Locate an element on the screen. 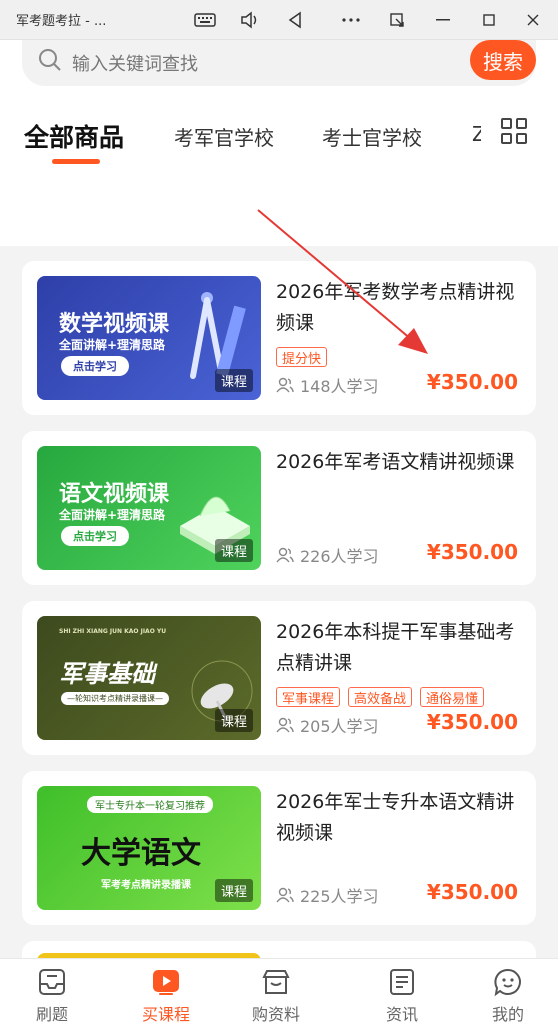 This screenshot has height=1033, width=558. search-bar: 输入关键词查找 搜索 is located at coordinates (279, 63).